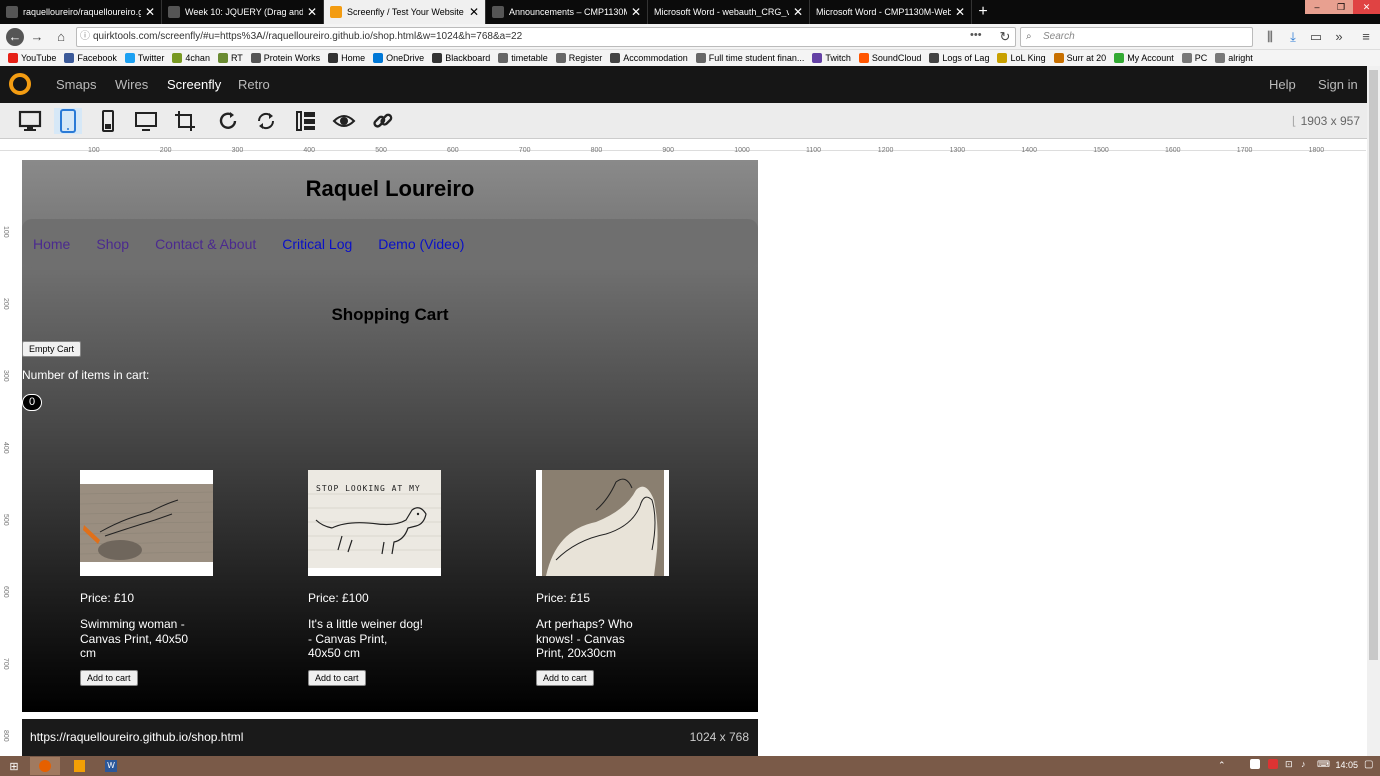 The image size is (1380, 776). What do you see at coordinates (1341, 7) in the screenshot?
I see `maximize-button: ❐` at bounding box center [1341, 7].